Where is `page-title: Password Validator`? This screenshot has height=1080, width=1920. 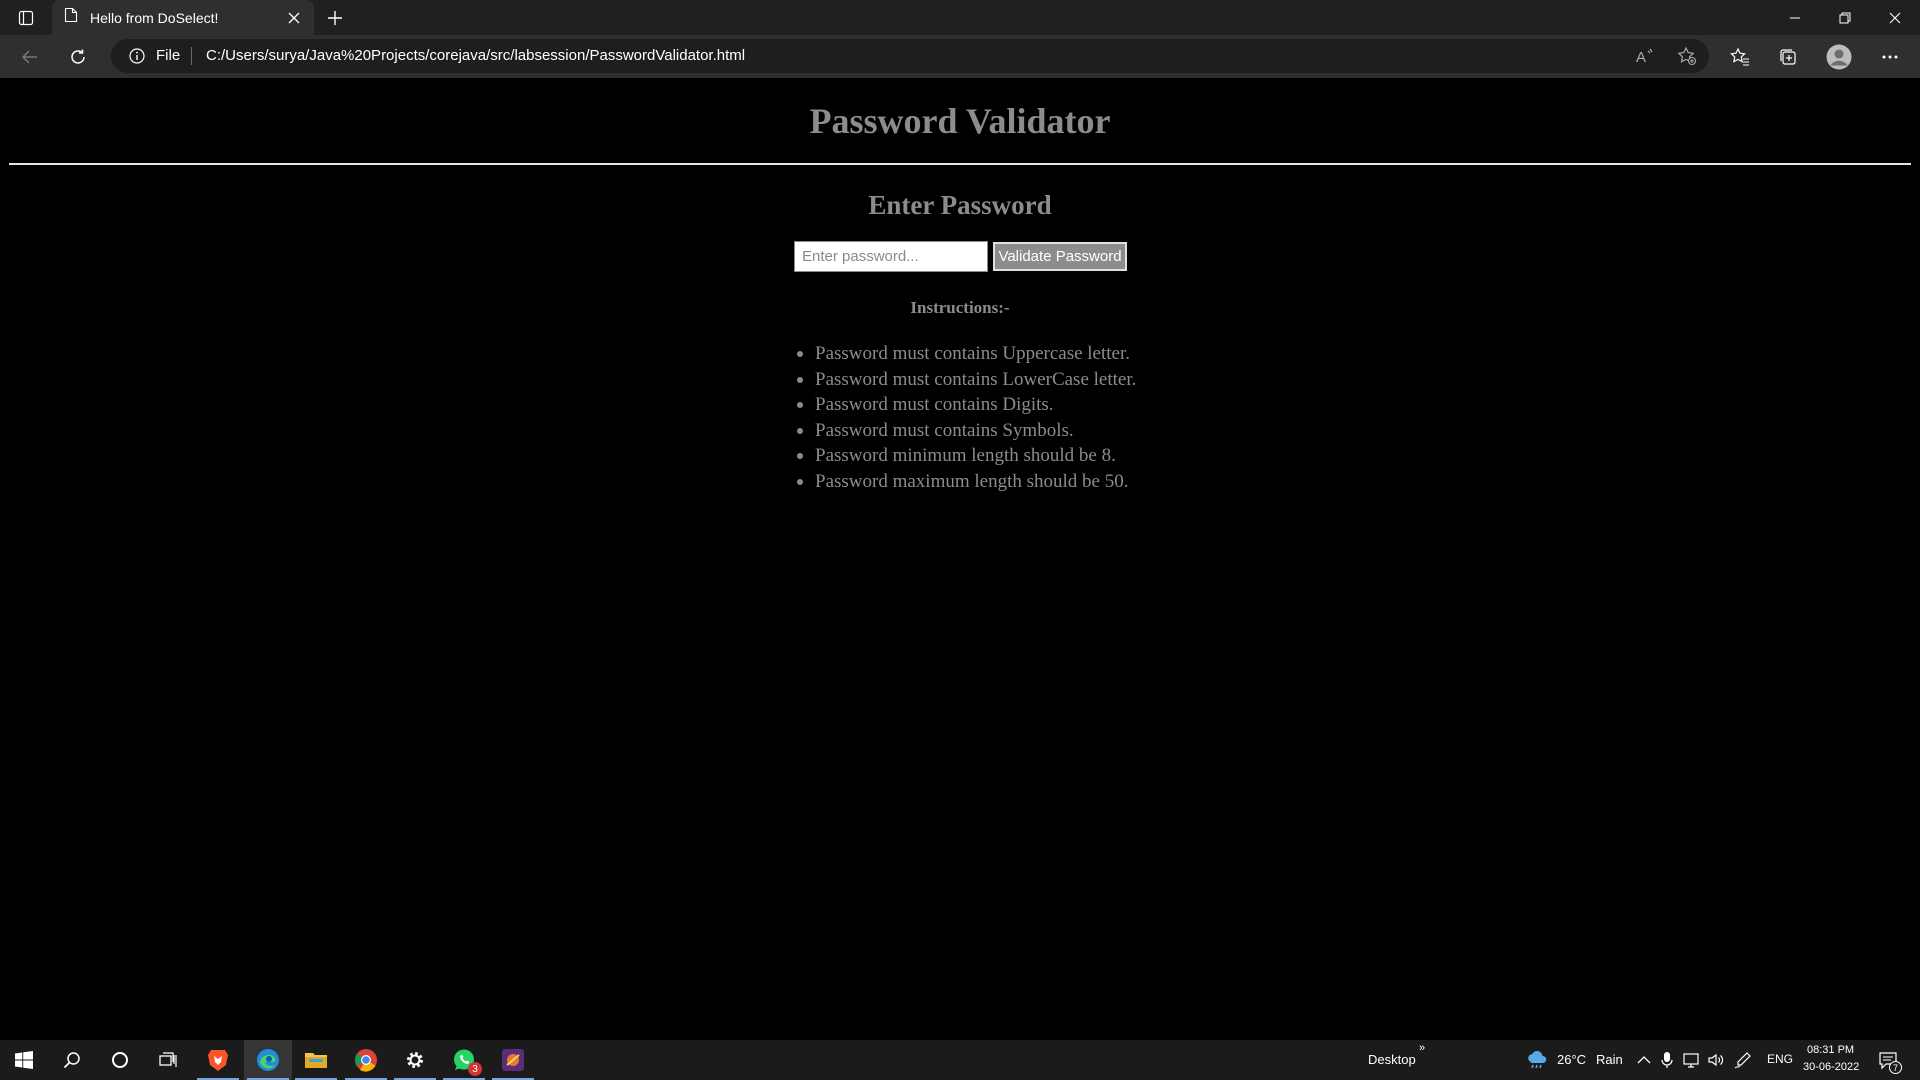
page-title: Password Validator is located at coordinates (960, 121).